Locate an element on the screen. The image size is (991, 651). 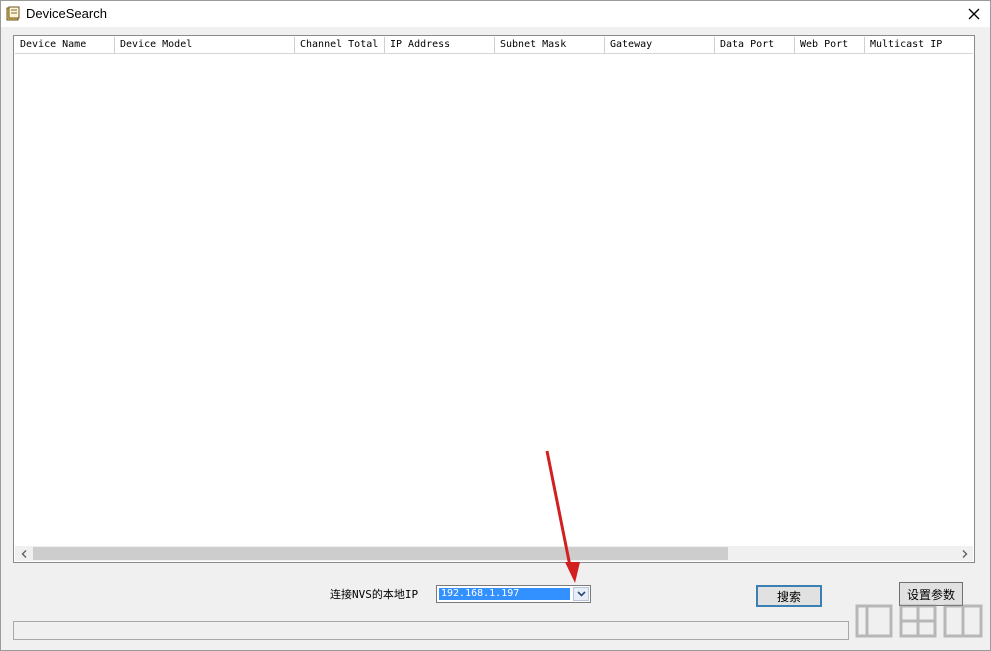
column-device-model: Device Model is located at coordinates (205, 45).